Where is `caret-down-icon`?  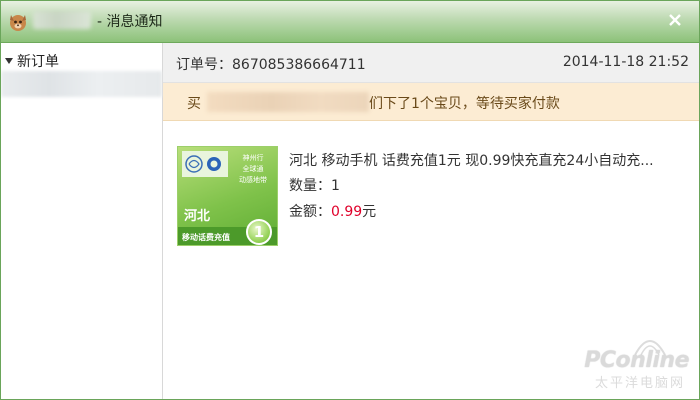 caret-down-icon is located at coordinates (9, 61).